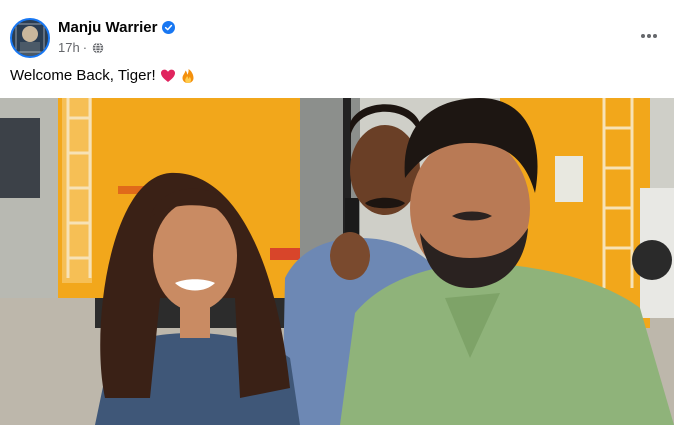 The image size is (674, 425). Describe the element at coordinates (188, 75) in the screenshot. I see `fire-emoji` at that location.